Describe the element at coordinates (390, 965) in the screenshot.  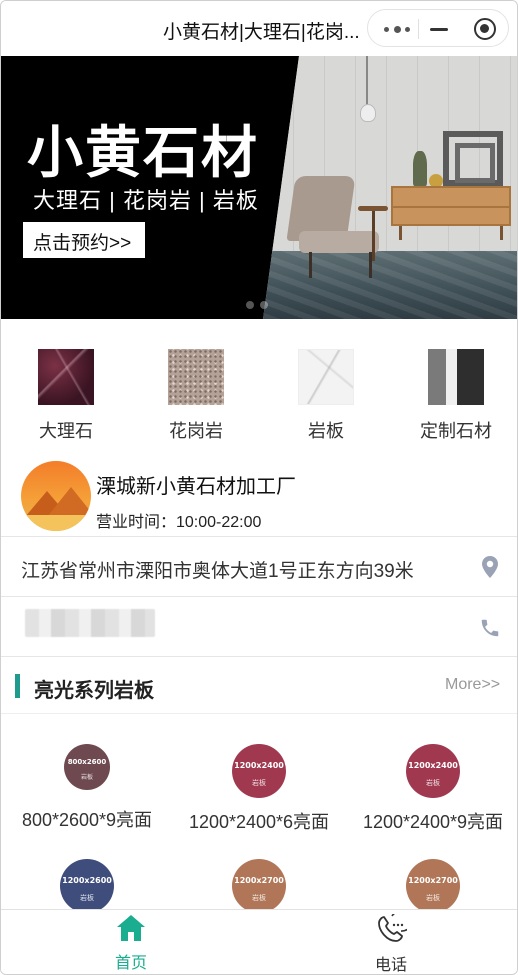
I see `tab-call-label: 电话` at that location.